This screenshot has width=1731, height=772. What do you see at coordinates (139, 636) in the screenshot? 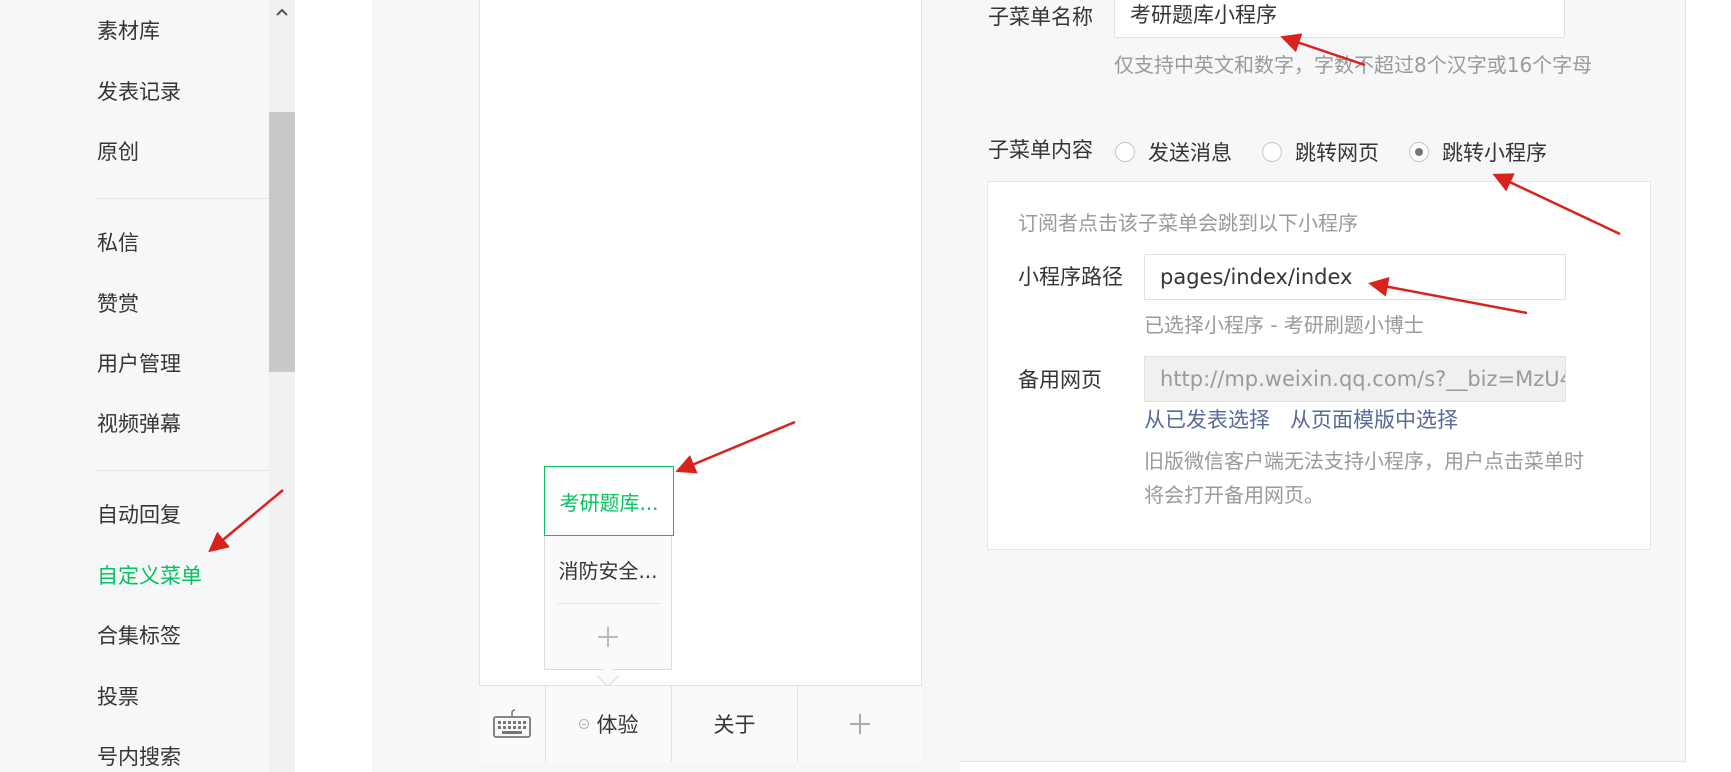
I see `sidebar-item-collection-tags: 合集标签` at bounding box center [139, 636].